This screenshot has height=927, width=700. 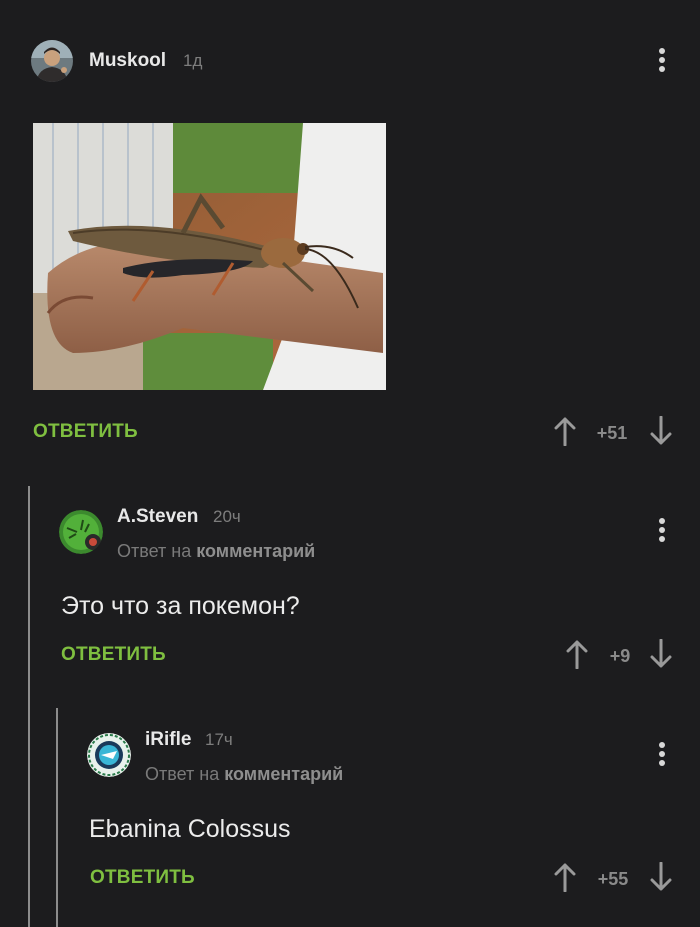 I want to click on comment-time: 20ч, so click(x=227, y=516).